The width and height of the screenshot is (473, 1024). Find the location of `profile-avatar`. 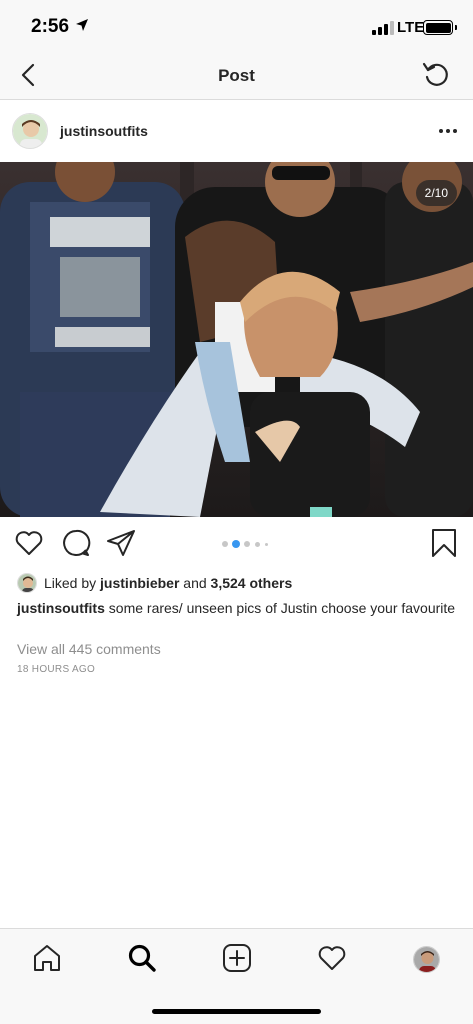

profile-avatar is located at coordinates (426, 959).